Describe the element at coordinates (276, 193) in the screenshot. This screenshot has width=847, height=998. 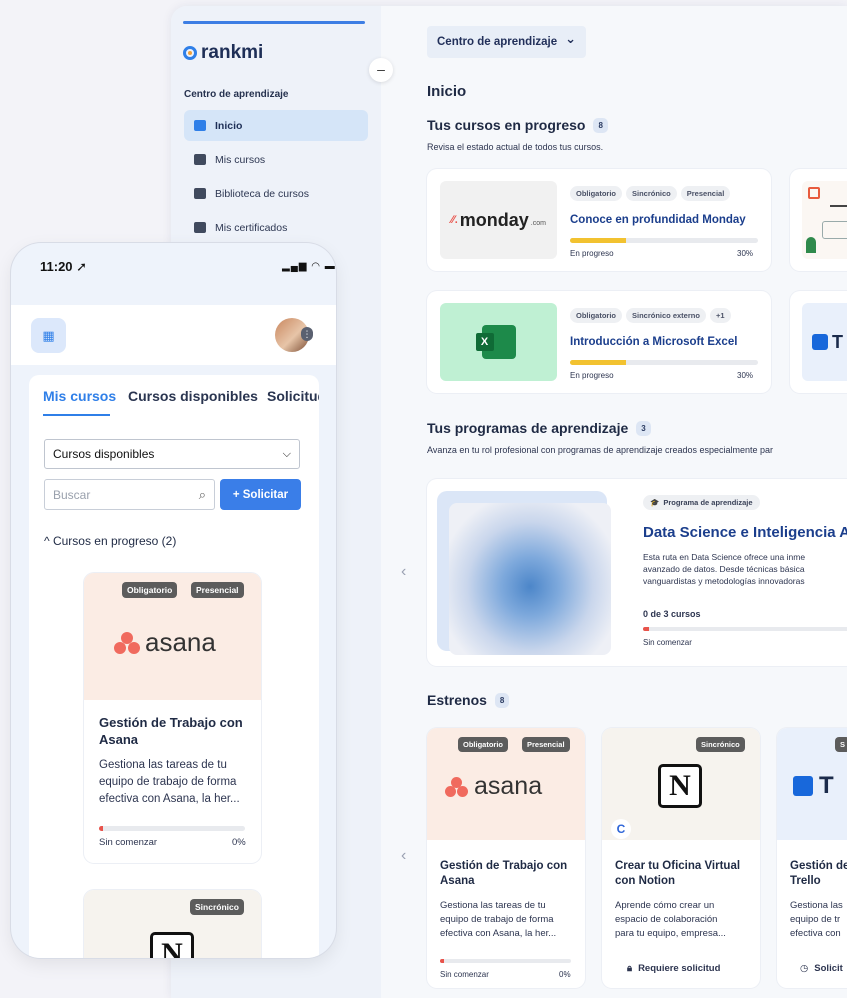
I see `sidebar-item-biblioteca: Biblioteca de cursos` at that location.